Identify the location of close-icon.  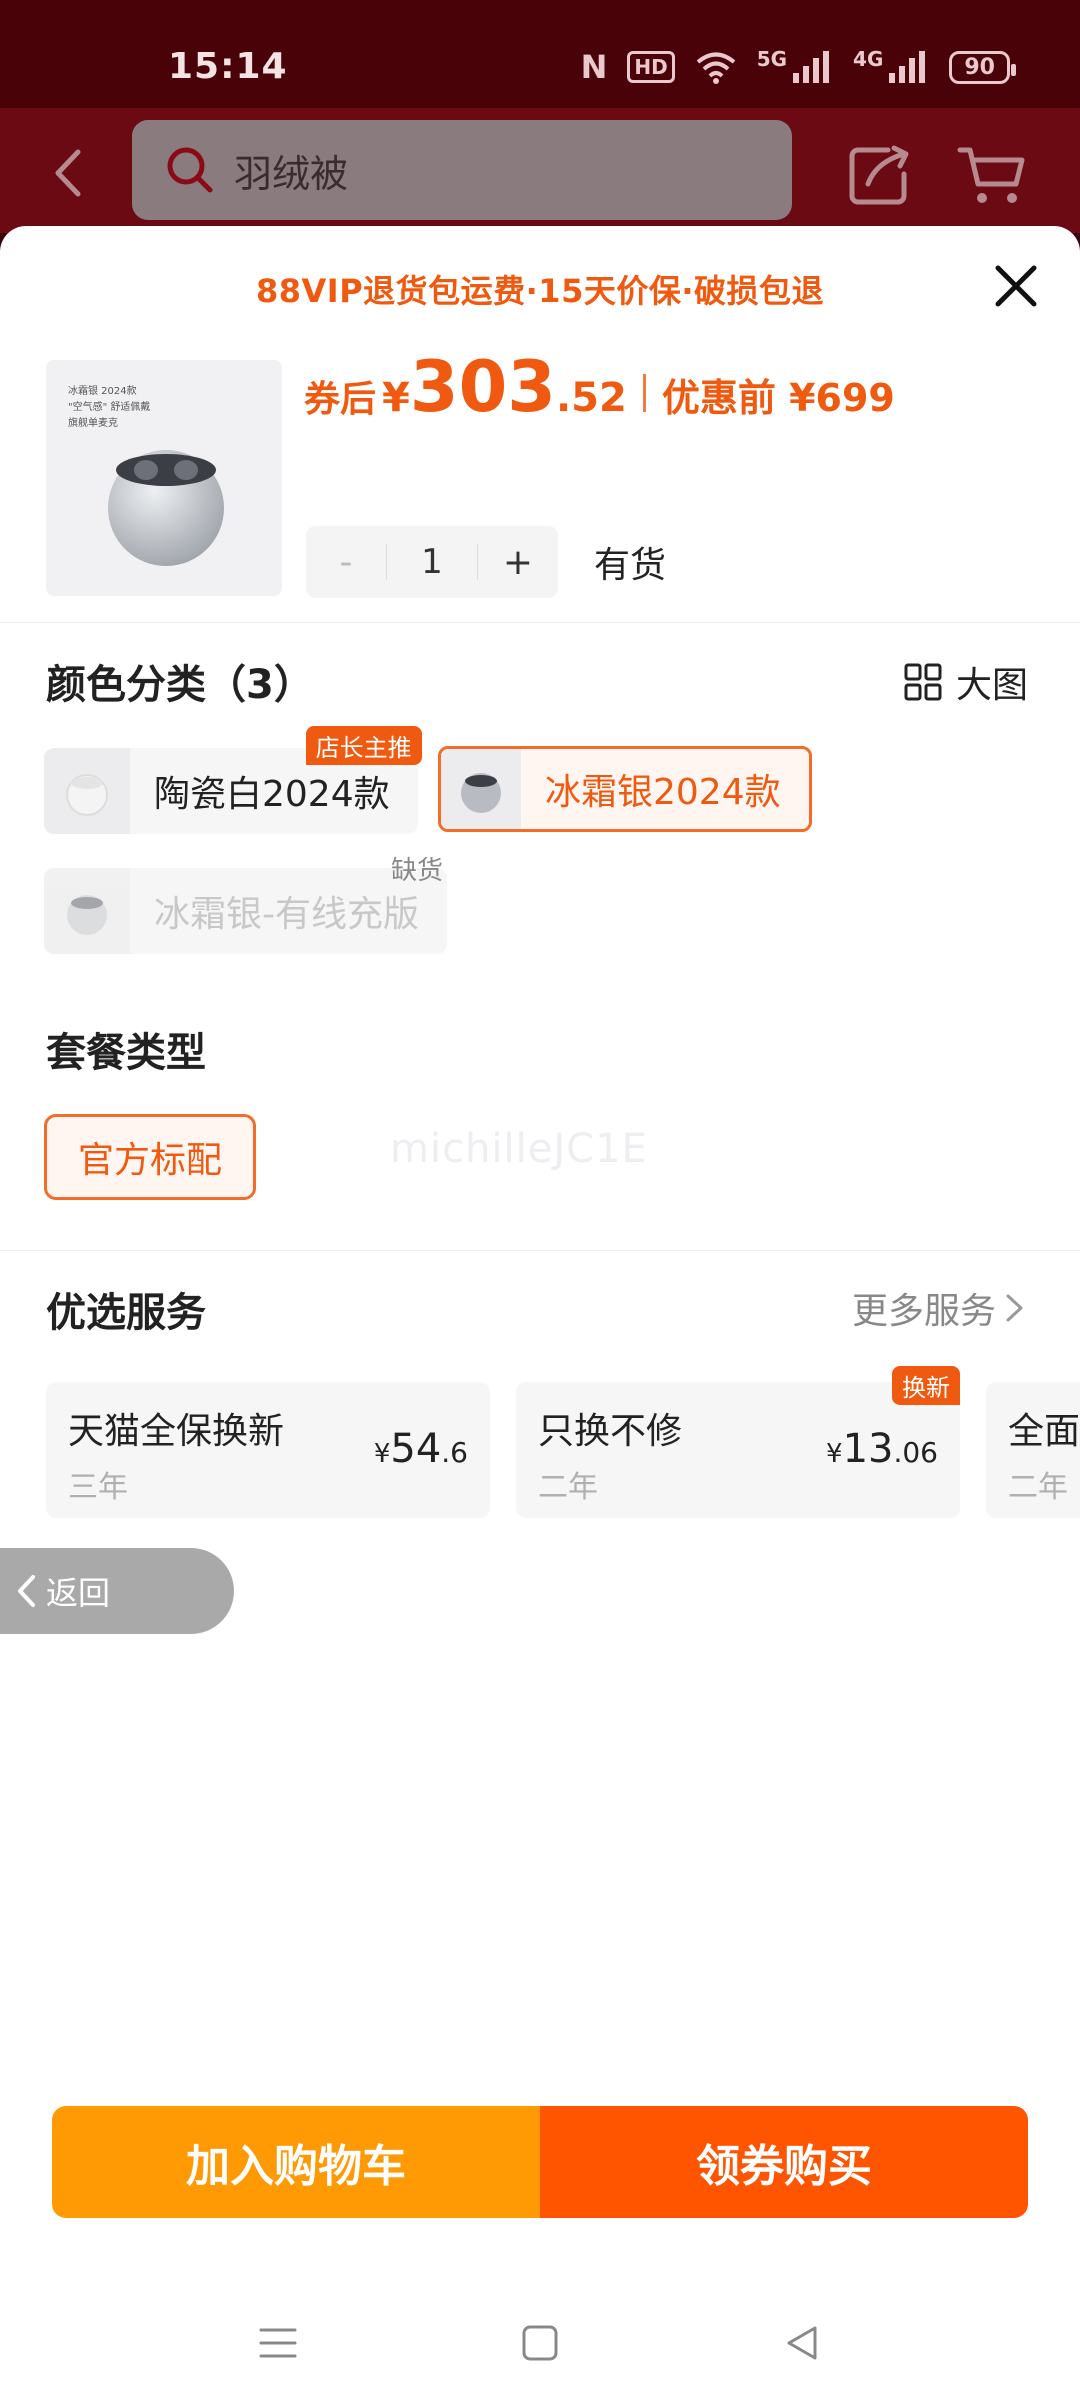
(1016, 286).